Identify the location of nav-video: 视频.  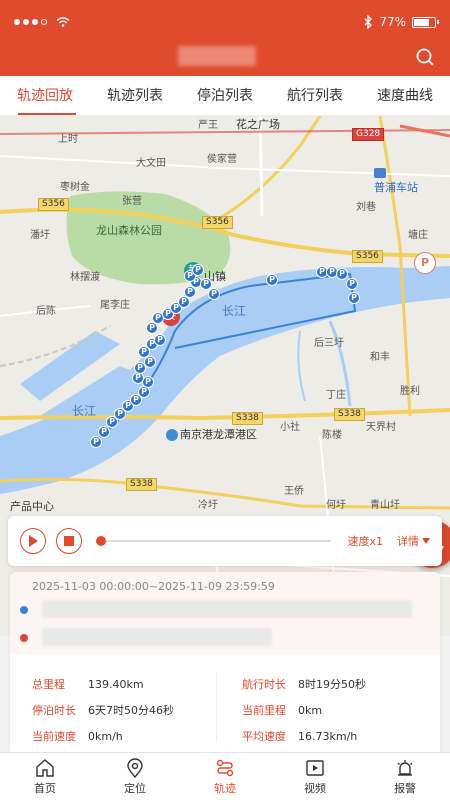
(315, 776).